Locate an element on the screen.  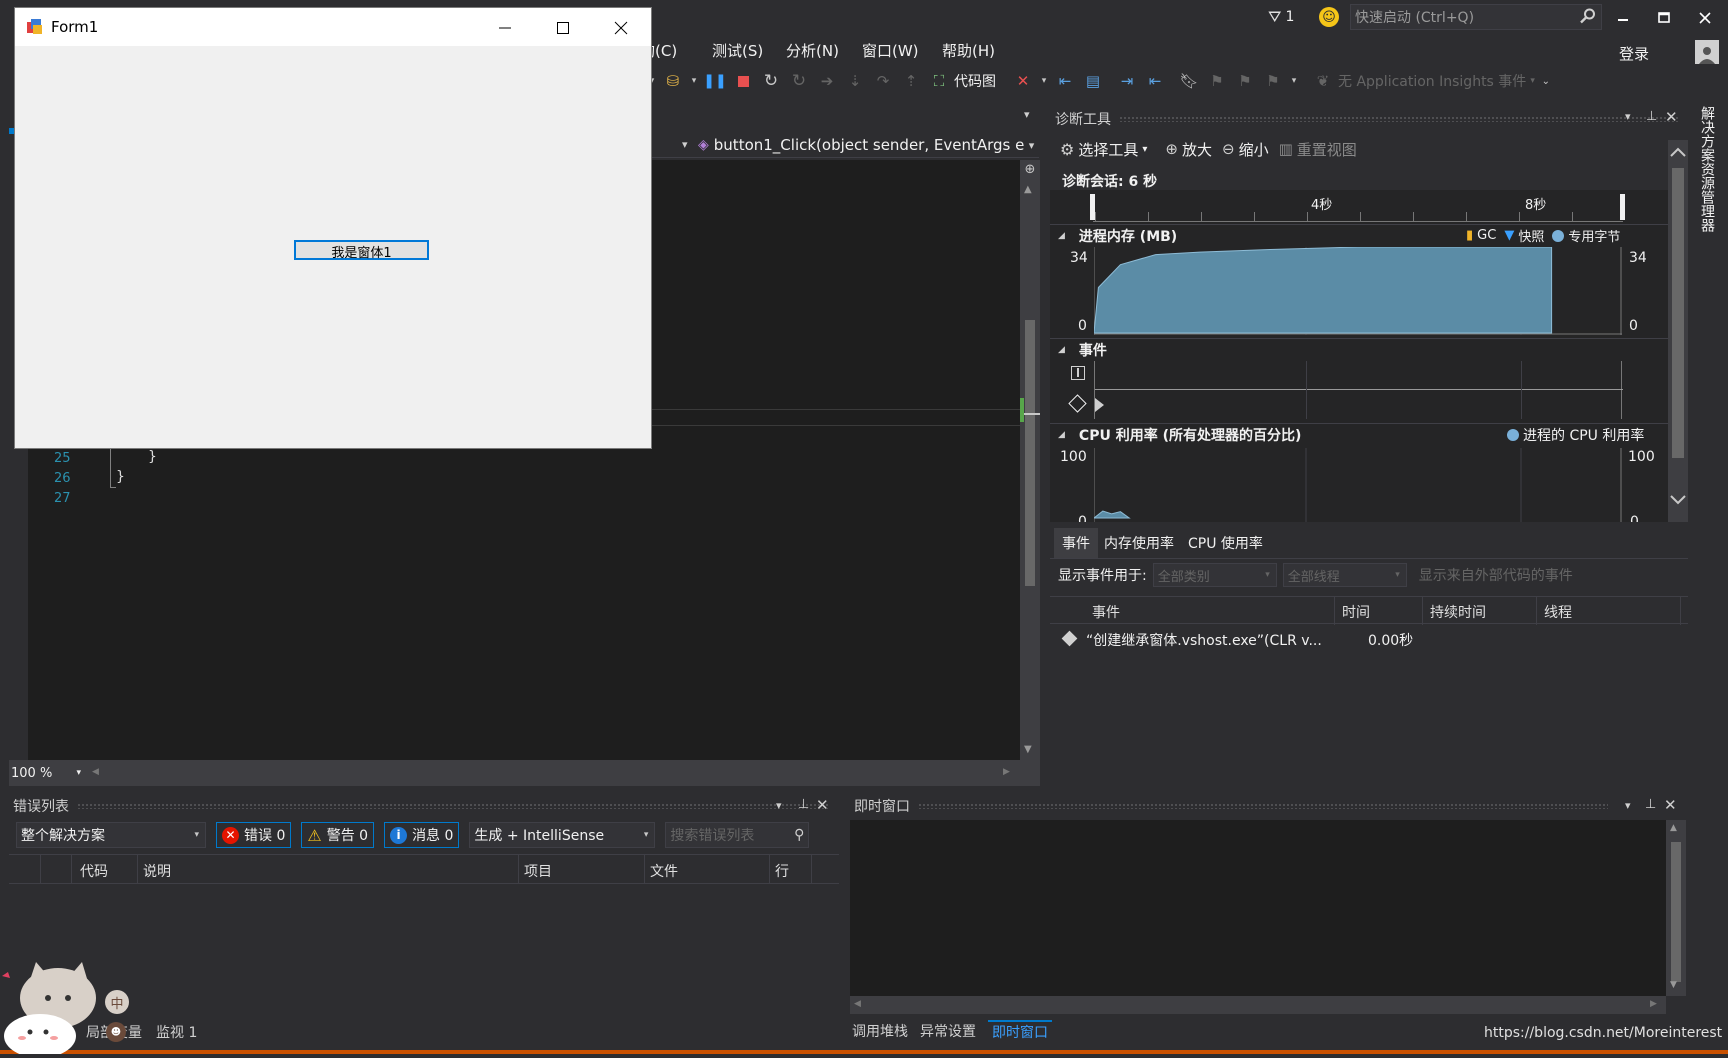
show-next-statement-icon: ➔ is located at coordinates (827, 81).